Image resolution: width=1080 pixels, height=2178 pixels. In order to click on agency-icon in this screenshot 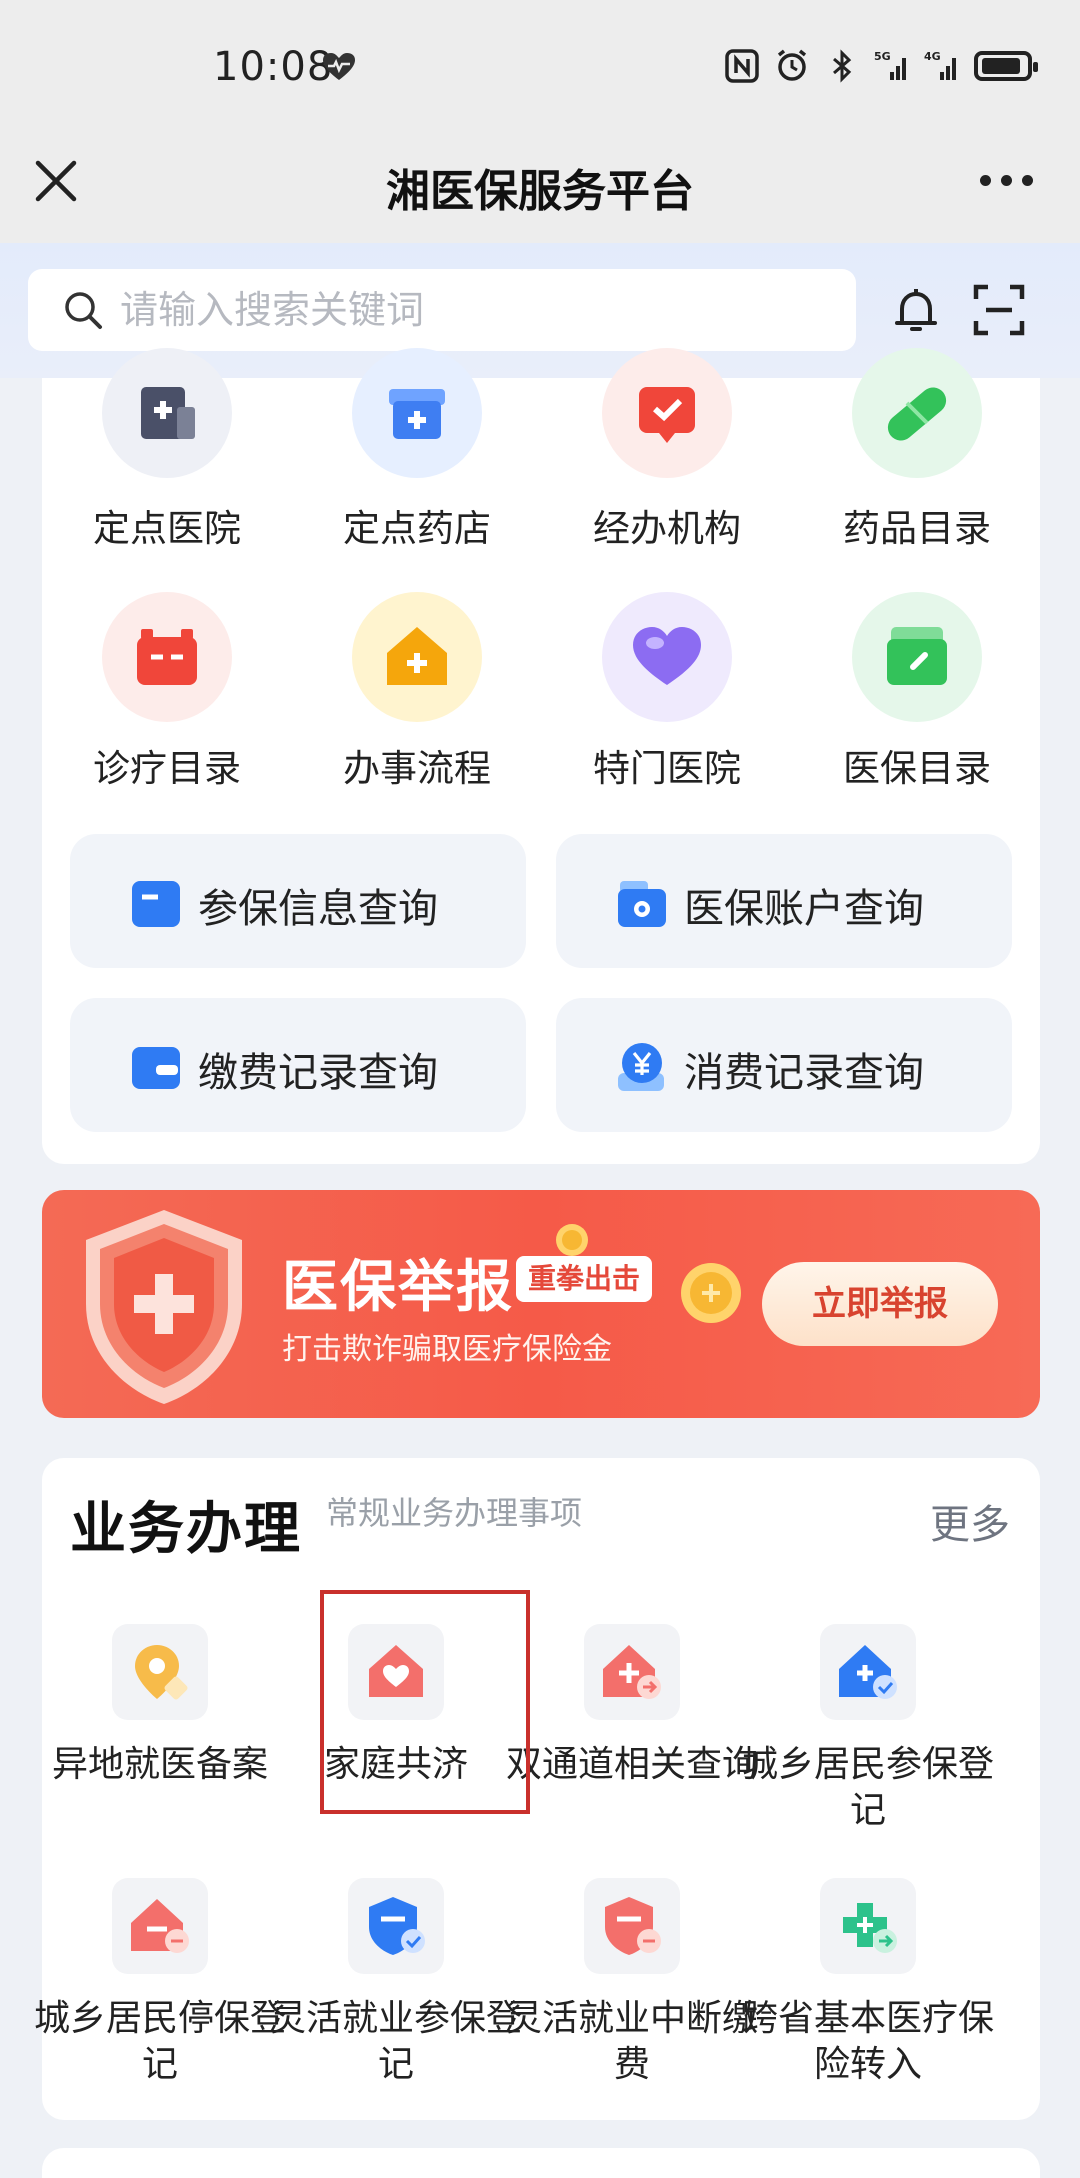, I will do `click(667, 413)`.